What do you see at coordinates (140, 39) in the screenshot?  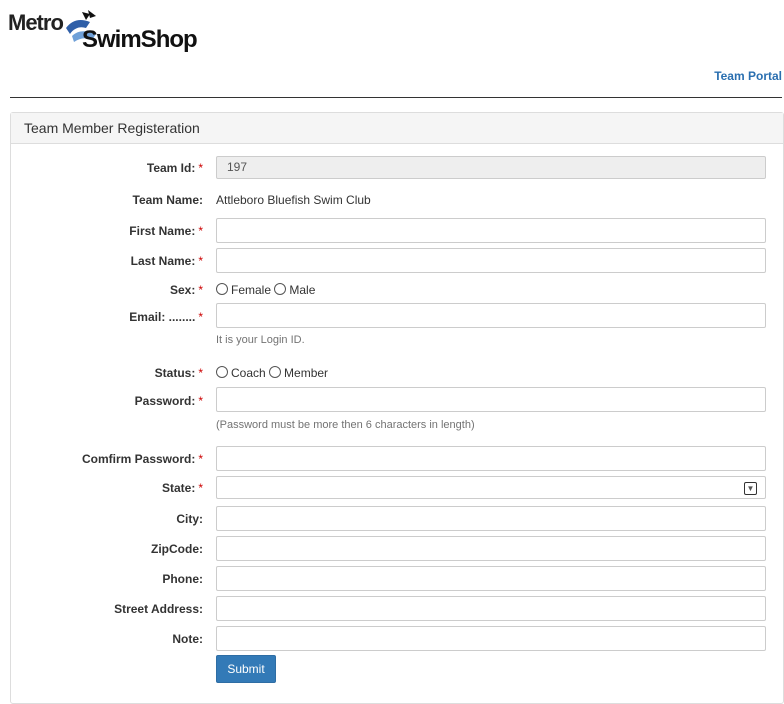 I see `logo-text-swimshop: SwimShop` at bounding box center [140, 39].